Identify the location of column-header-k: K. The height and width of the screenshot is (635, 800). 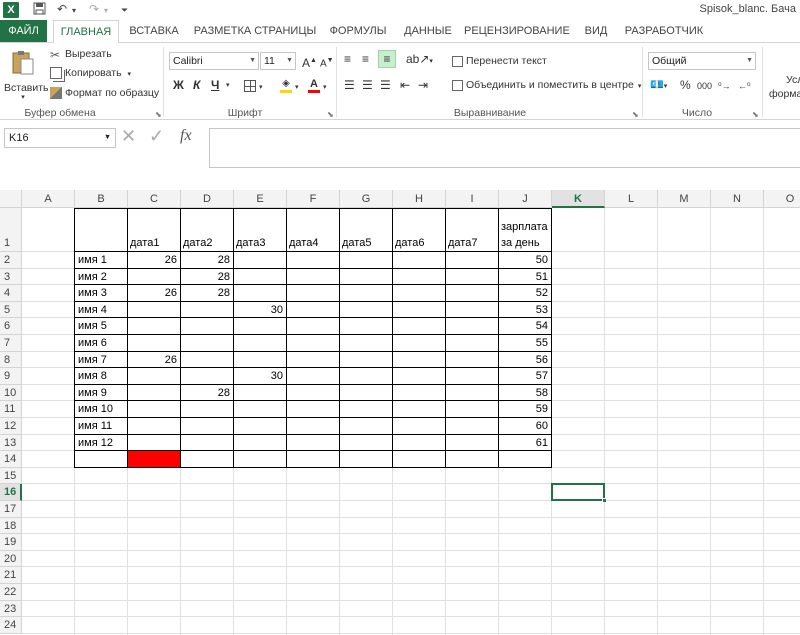
(578, 199).